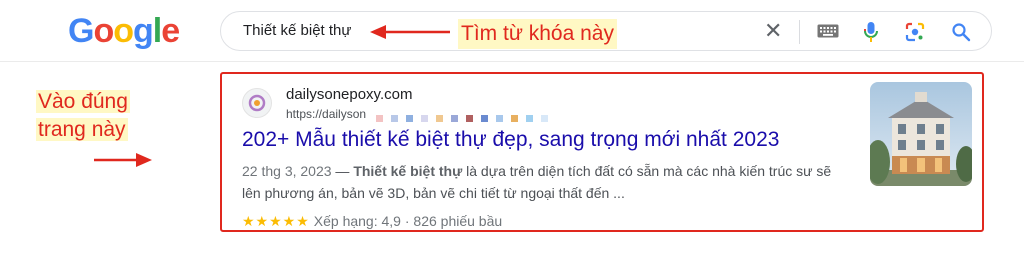 The image size is (1024, 263). I want to click on arrow-right-annotation, so click(123, 160).